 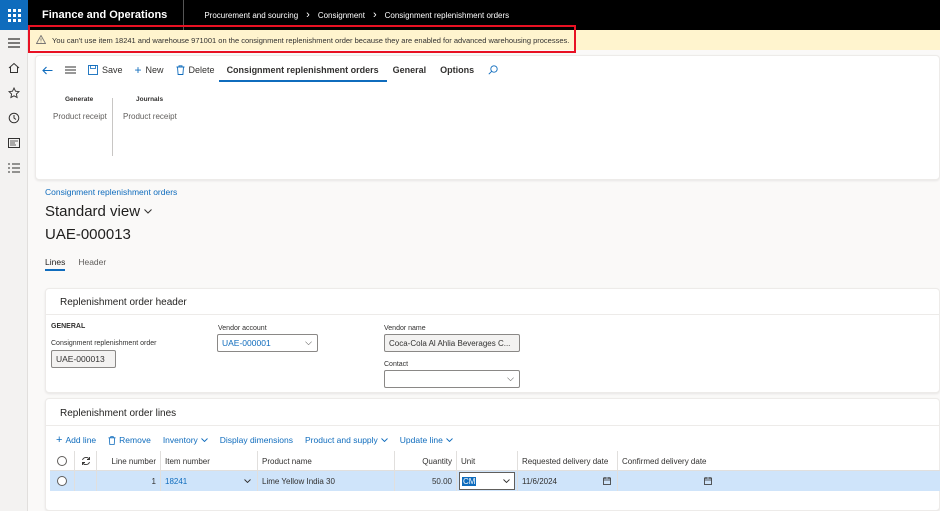 I want to click on vendor-account-field: UAE-000001 ⌵, so click(x=267, y=343).